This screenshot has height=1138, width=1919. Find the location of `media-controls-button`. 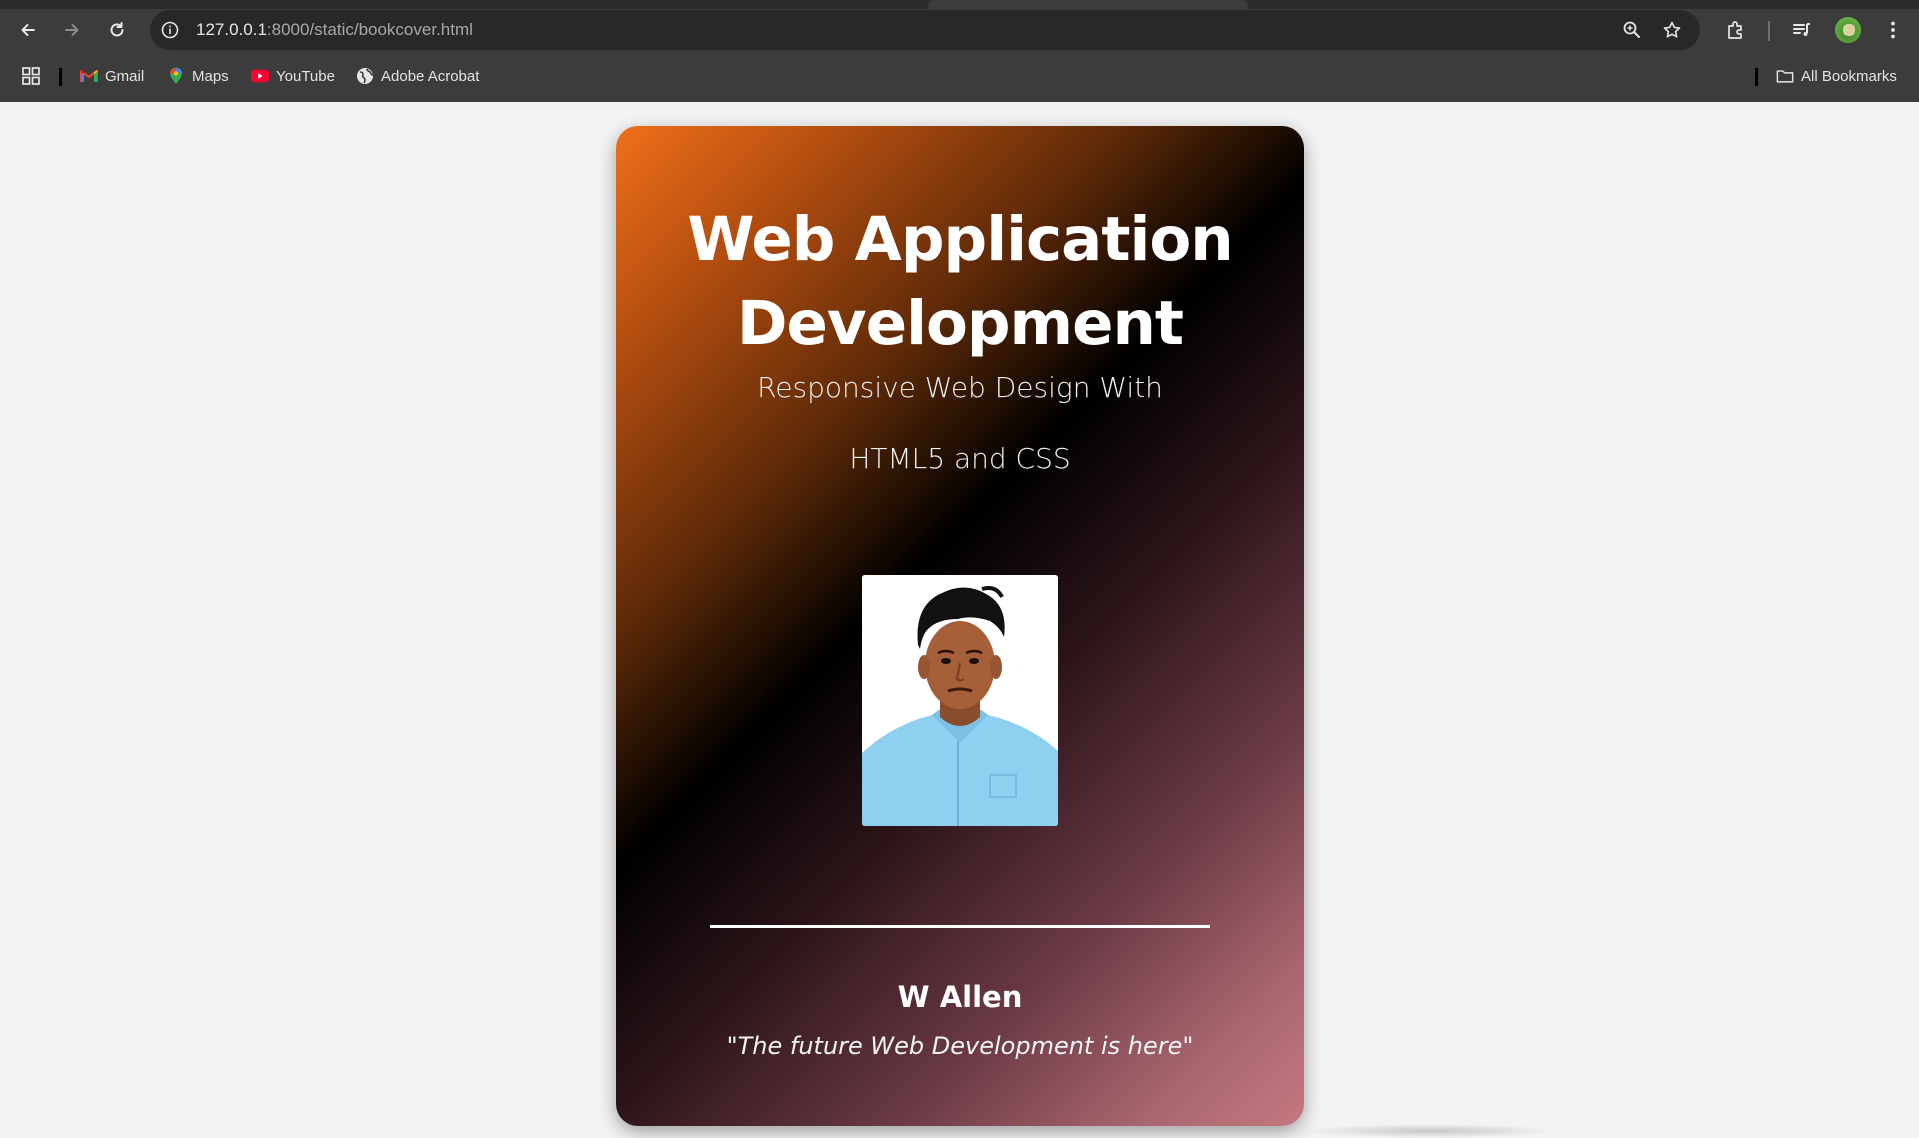

media-controls-button is located at coordinates (1802, 30).